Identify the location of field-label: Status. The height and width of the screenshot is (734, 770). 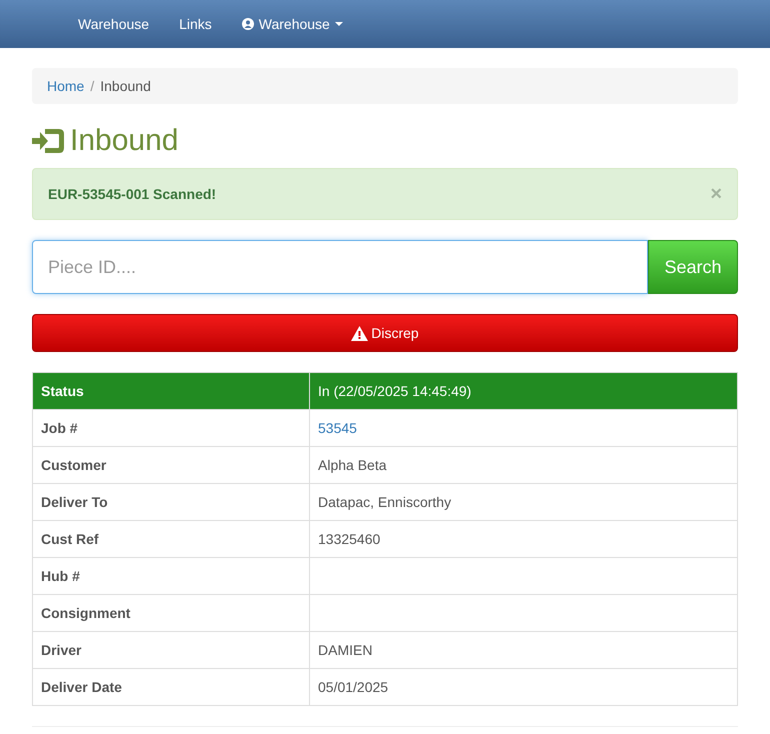
(171, 391).